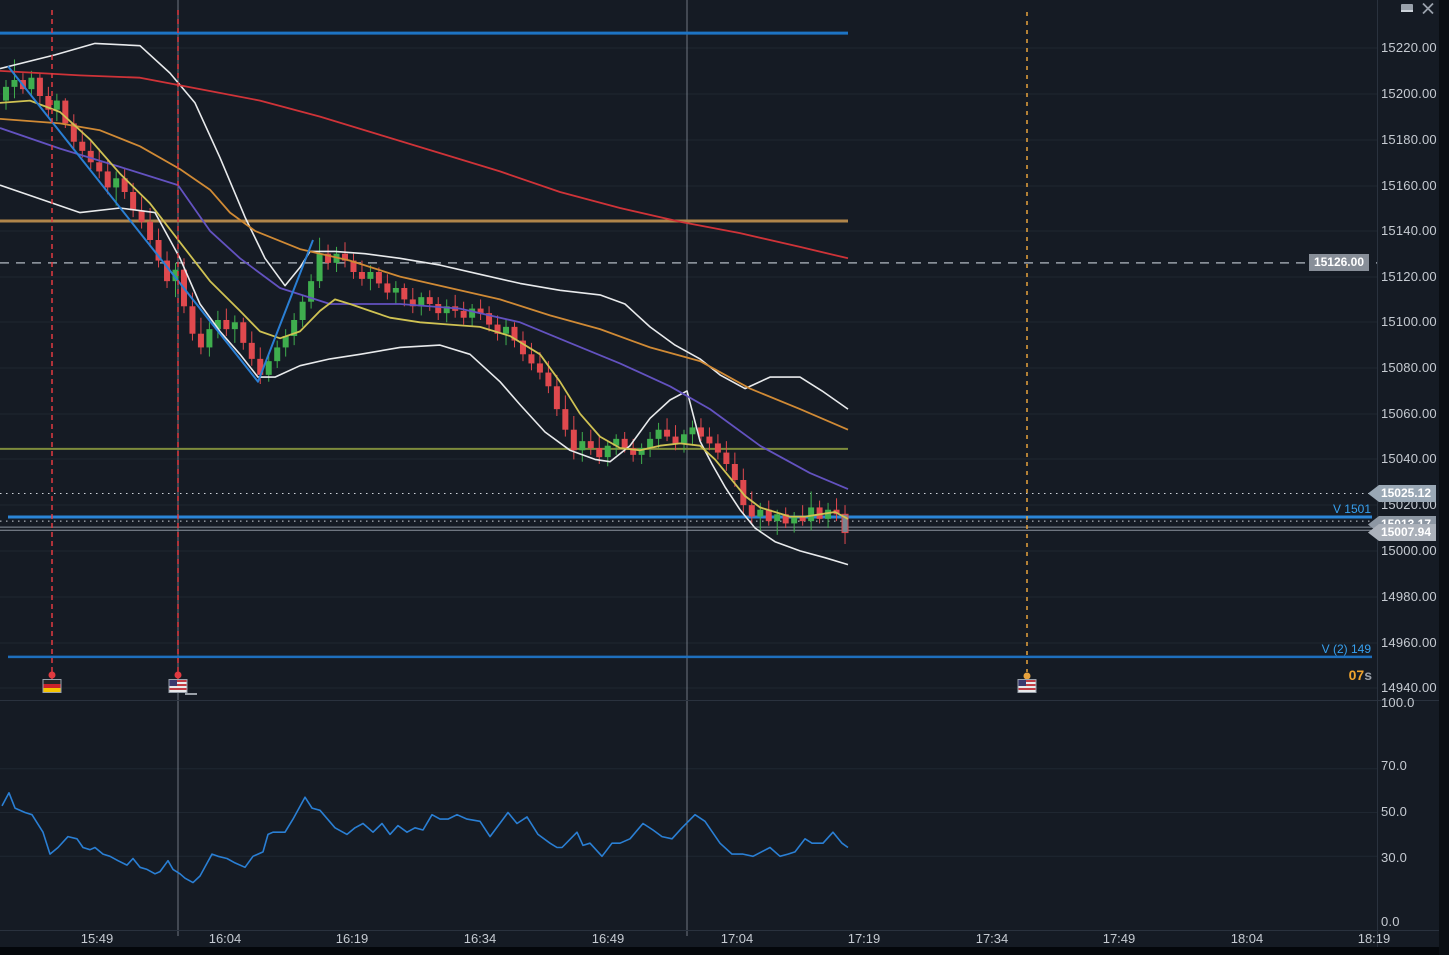 Image resolution: width=1449 pixels, height=955 pixels. Describe the element at coordinates (1401, 493) in the screenshot. I see `upper-price-tag: 15025.12` at that location.